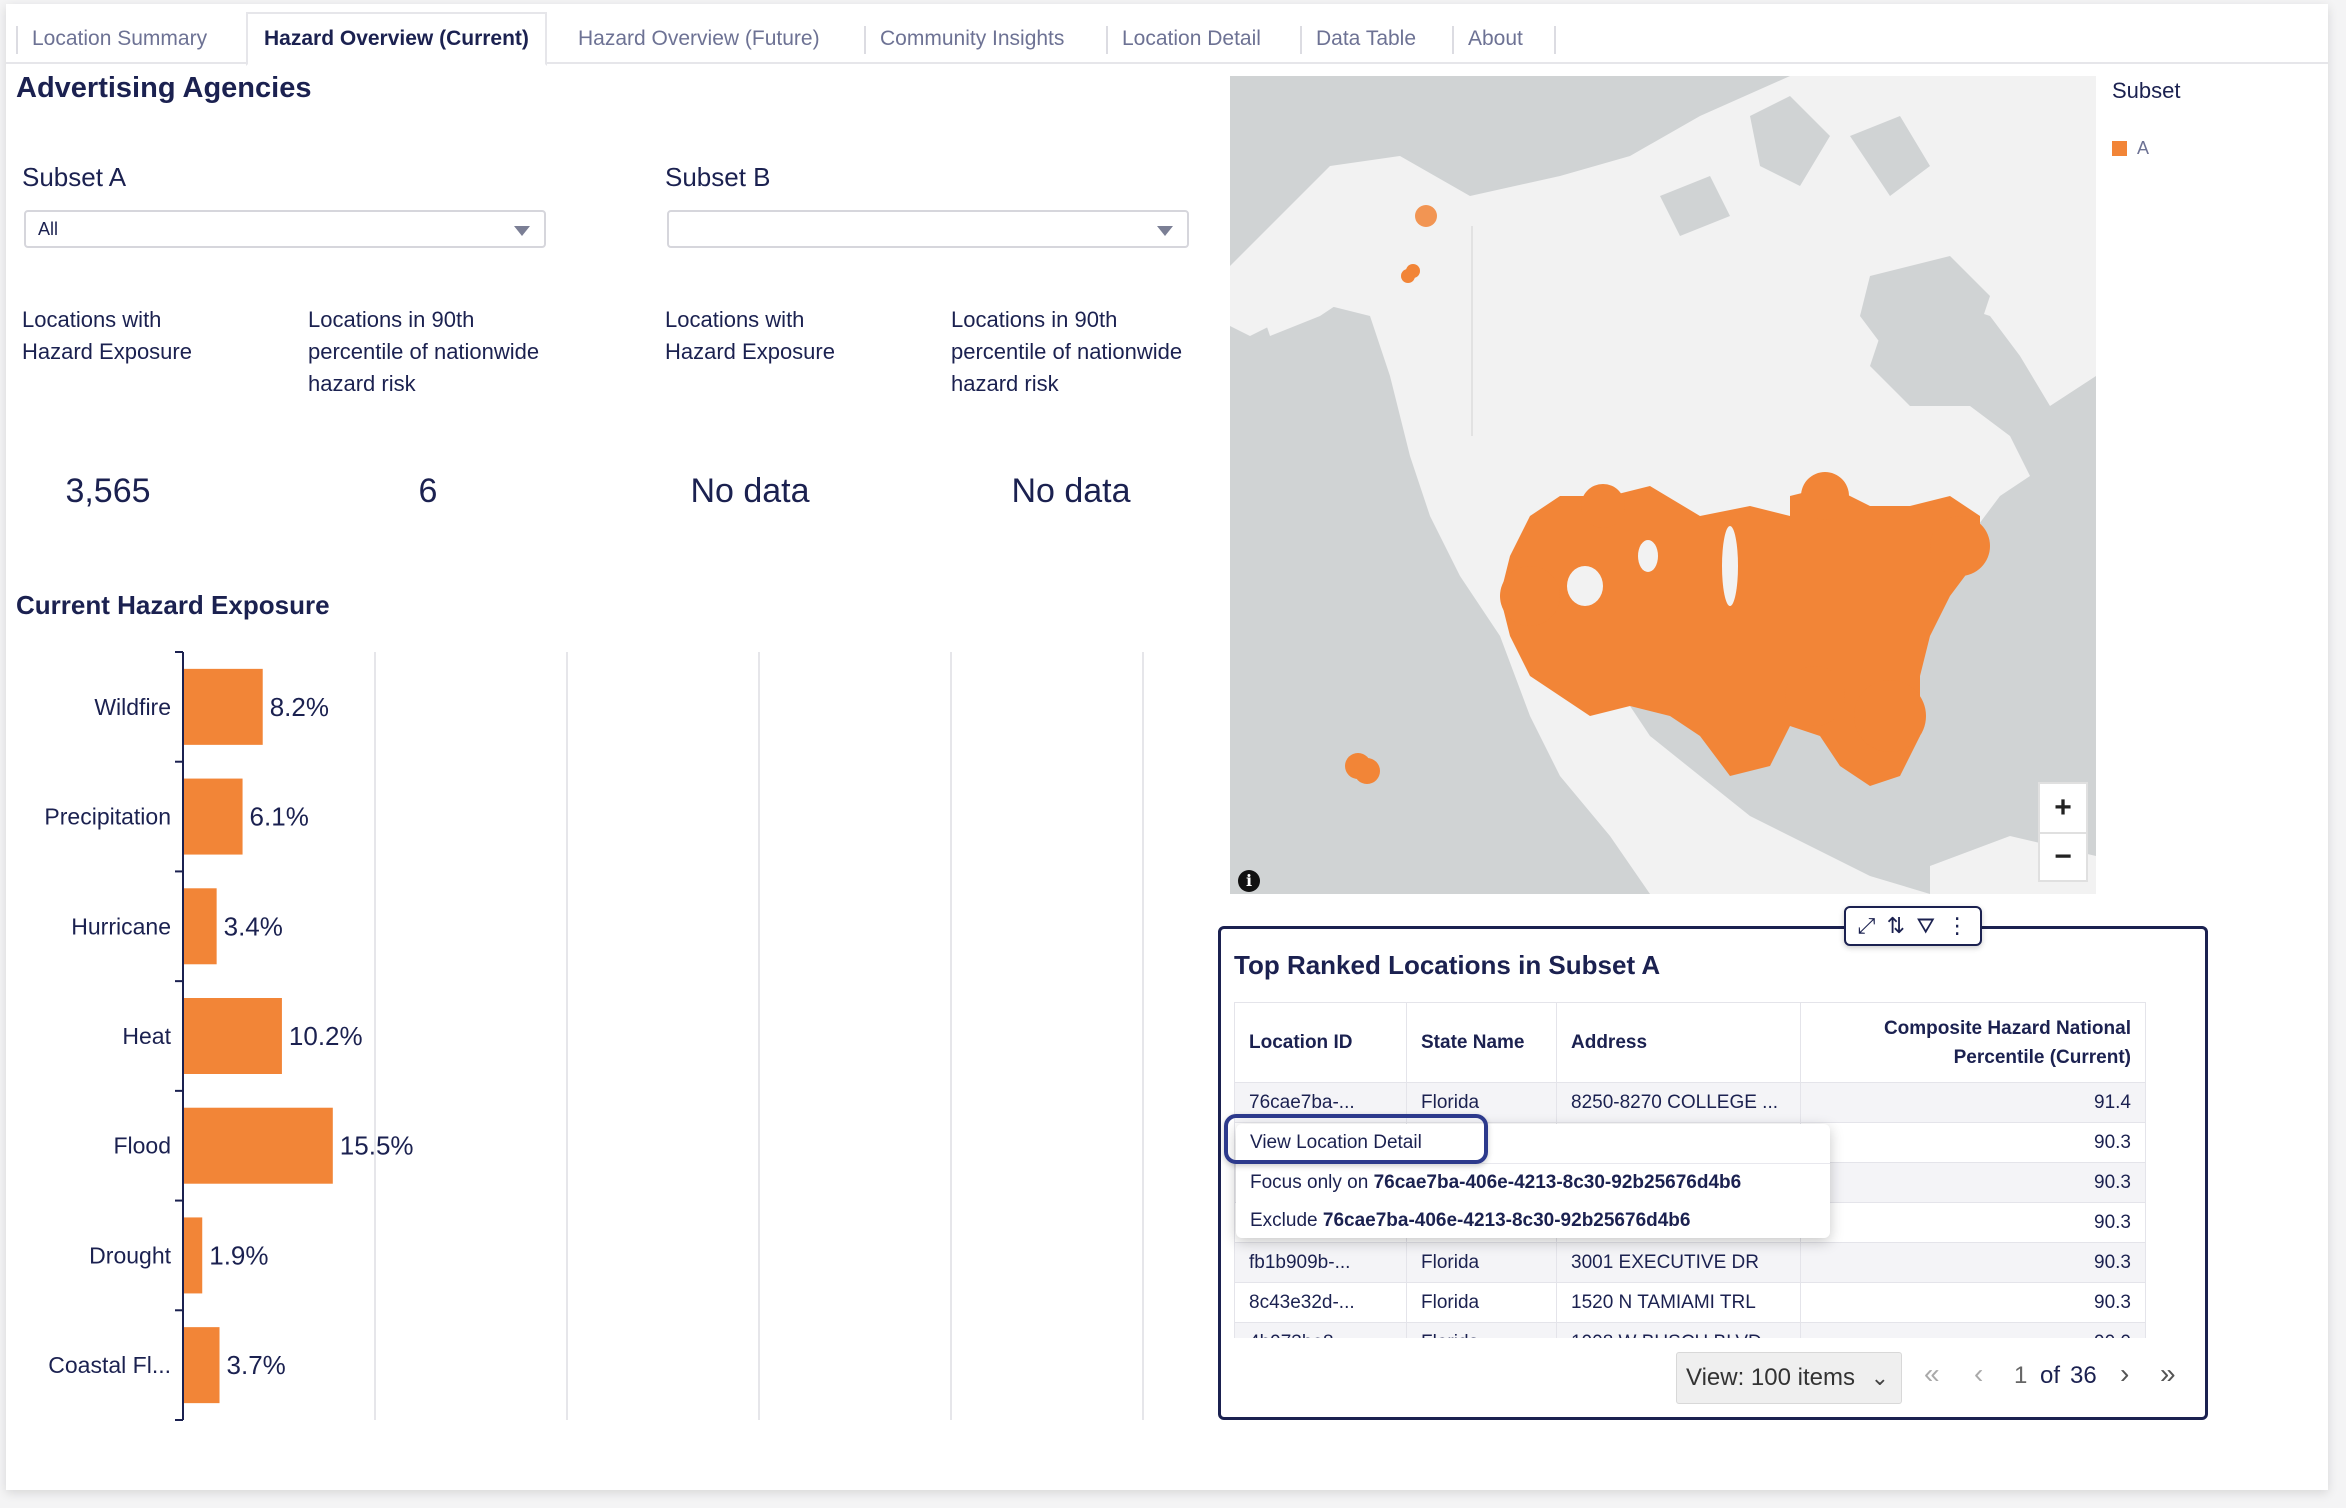 The height and width of the screenshot is (1508, 2346). What do you see at coordinates (202, 1365) in the screenshot?
I see `bar-coastal-fl-` at bounding box center [202, 1365].